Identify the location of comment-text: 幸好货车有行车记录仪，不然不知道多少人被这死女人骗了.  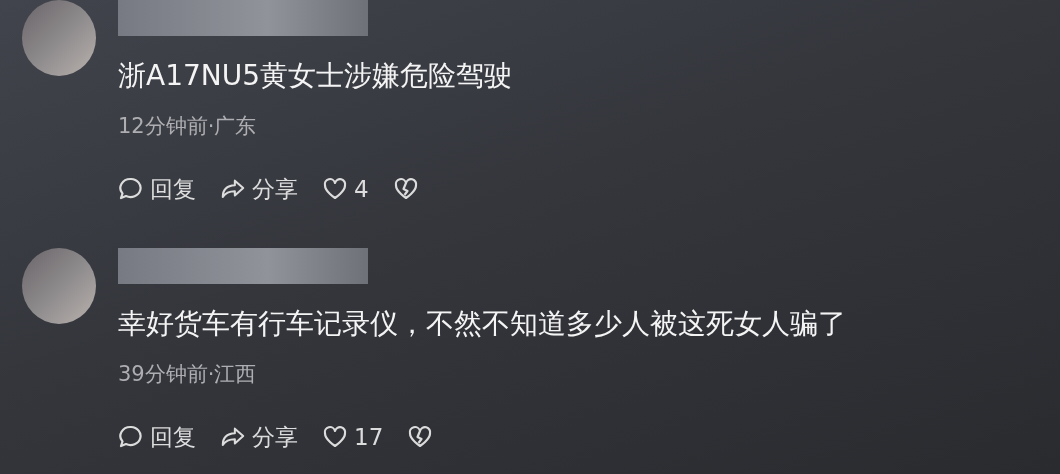
(482, 324).